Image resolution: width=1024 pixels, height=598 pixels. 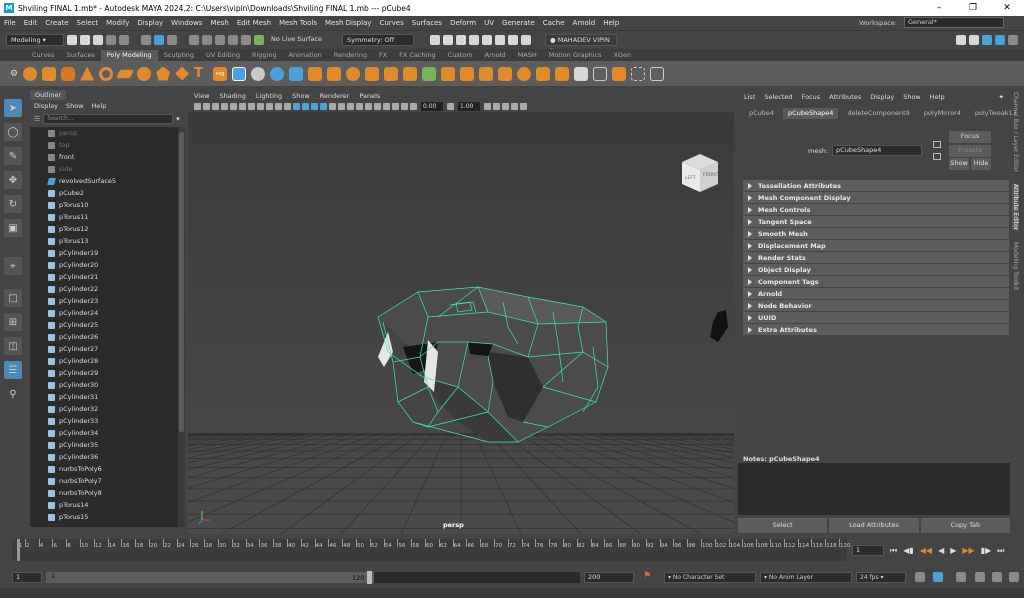 What do you see at coordinates (486, 73) in the screenshot?
I see `merge-icon` at bounding box center [486, 73].